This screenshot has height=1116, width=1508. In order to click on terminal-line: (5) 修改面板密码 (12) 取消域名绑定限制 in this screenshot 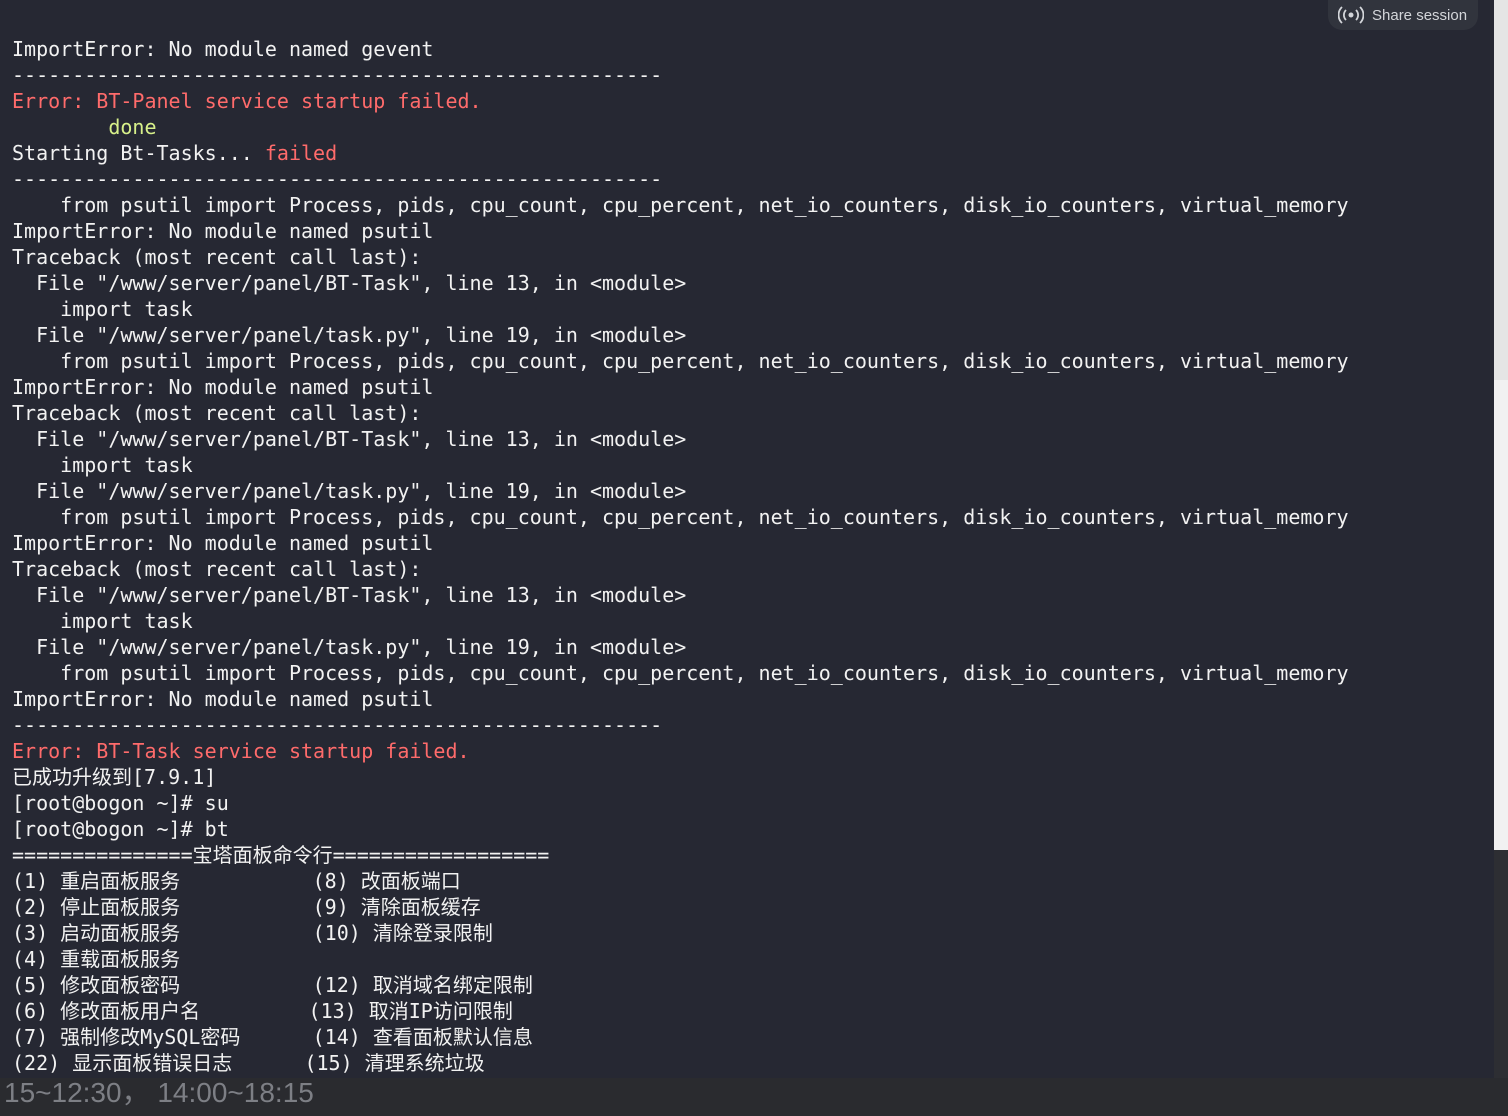, I will do `click(272, 985)`.